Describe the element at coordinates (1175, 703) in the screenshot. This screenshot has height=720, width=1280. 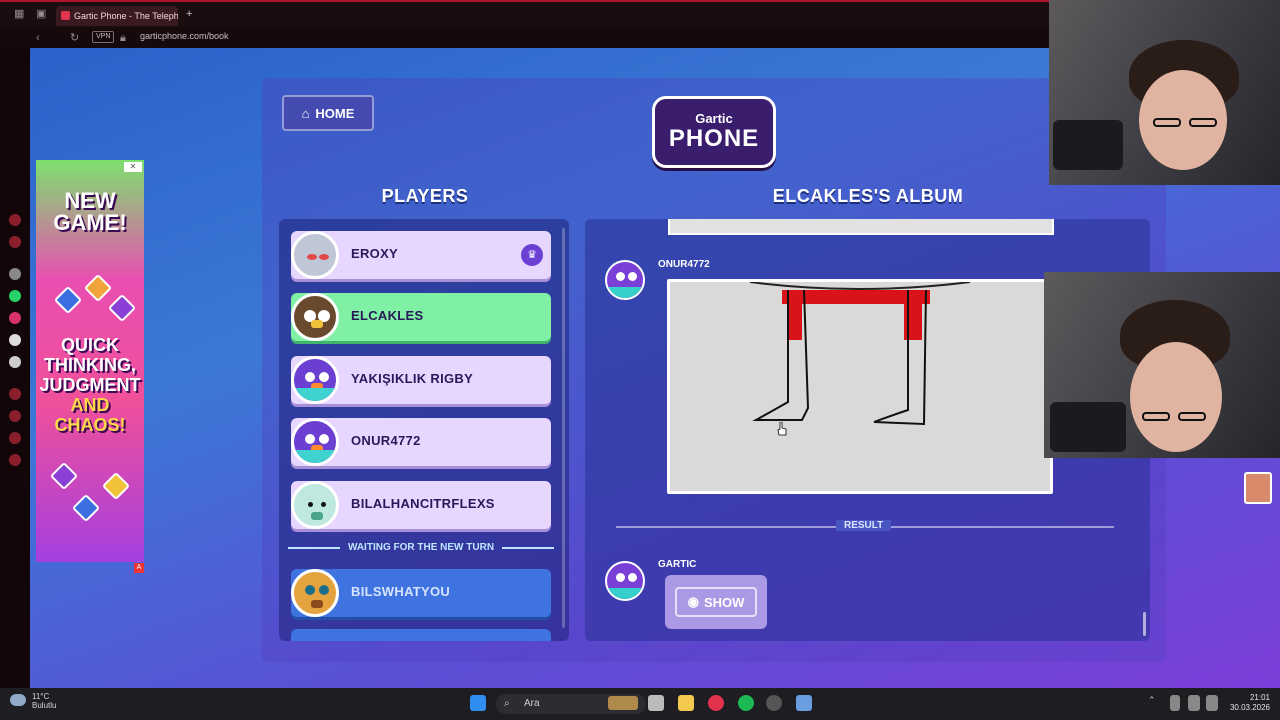
I see `mic-icon` at that location.